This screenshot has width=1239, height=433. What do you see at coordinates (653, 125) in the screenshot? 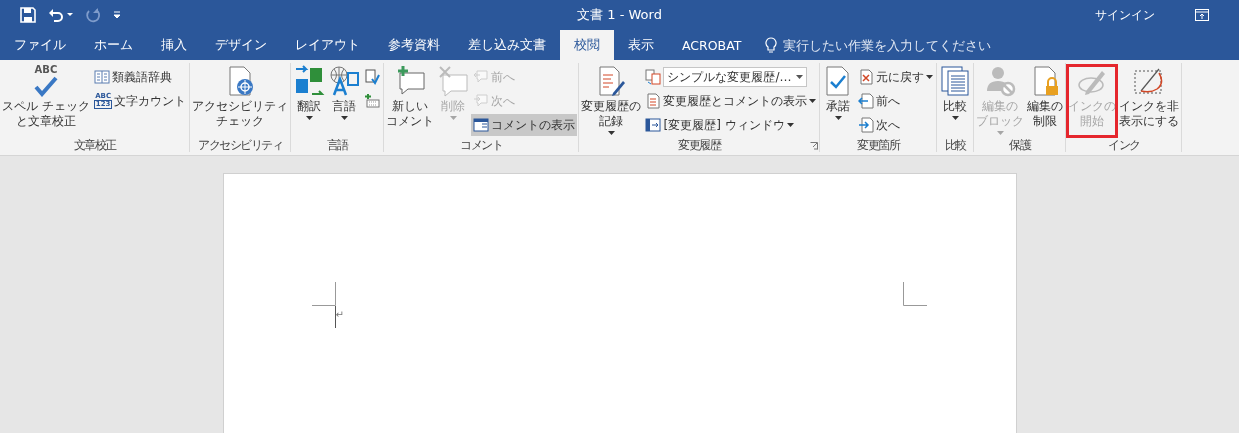
I see `window-pane-icon` at bounding box center [653, 125].